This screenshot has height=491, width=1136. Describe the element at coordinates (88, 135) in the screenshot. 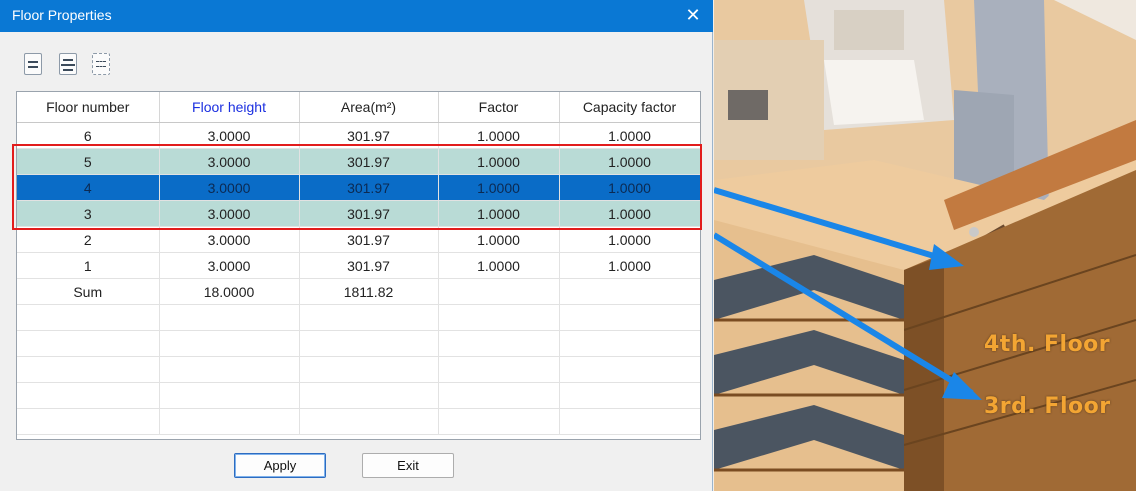

I see `cell-floor: 6` at that location.